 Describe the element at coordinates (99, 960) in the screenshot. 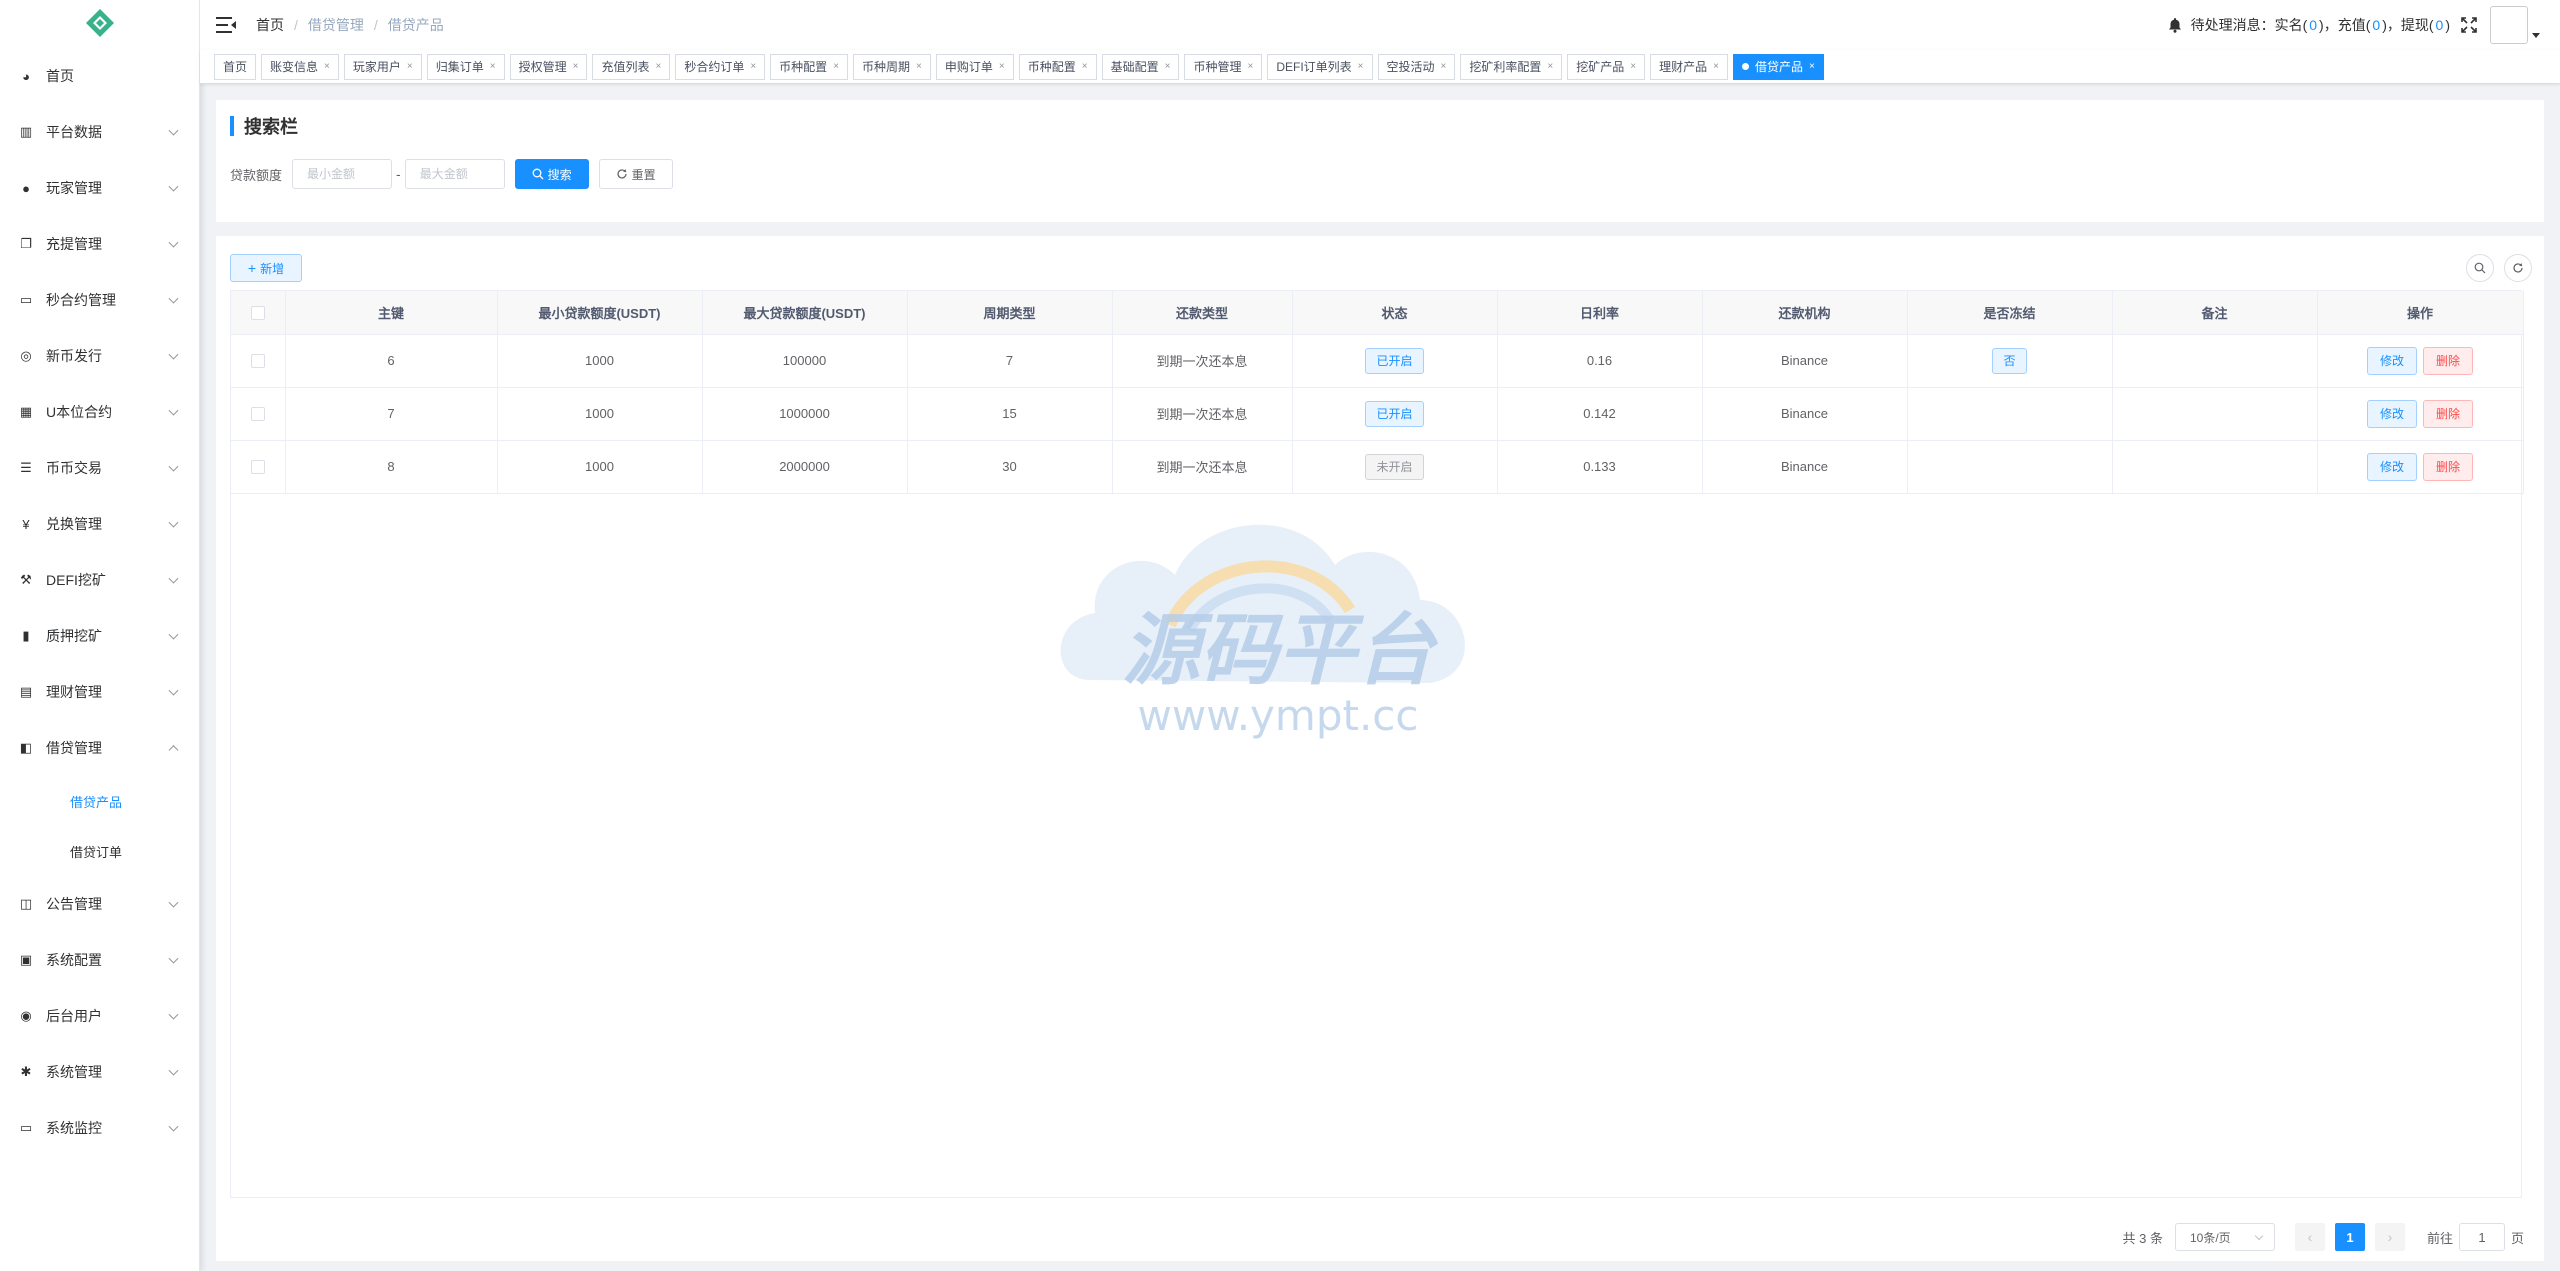

I see `sidebar-item: ▣ 系统配置` at that location.